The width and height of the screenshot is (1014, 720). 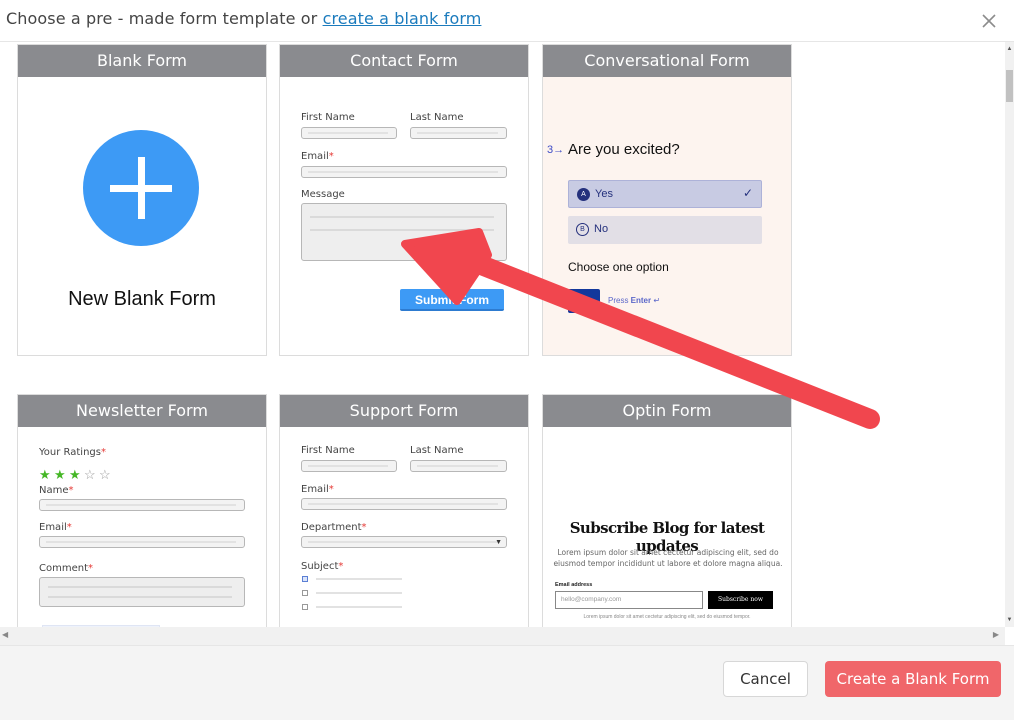 What do you see at coordinates (72, 452) in the screenshot?
I see `ratings-label: Your Ratings*` at bounding box center [72, 452].